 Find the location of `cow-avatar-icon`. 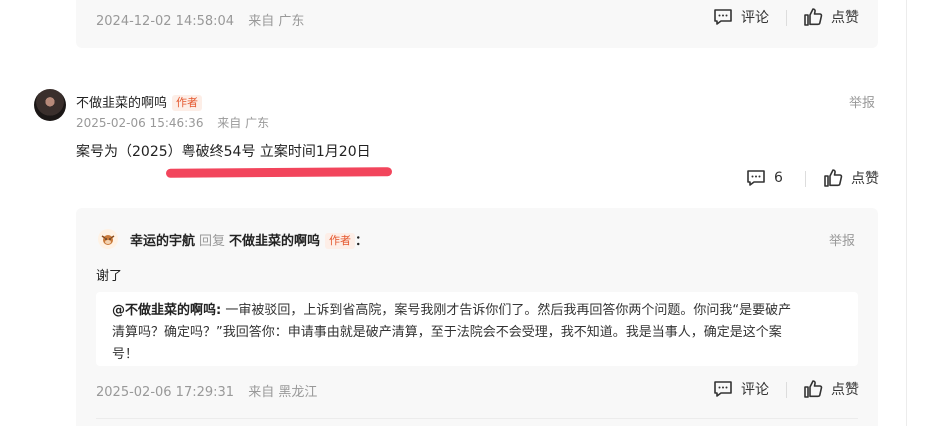

cow-avatar-icon is located at coordinates (108, 240).